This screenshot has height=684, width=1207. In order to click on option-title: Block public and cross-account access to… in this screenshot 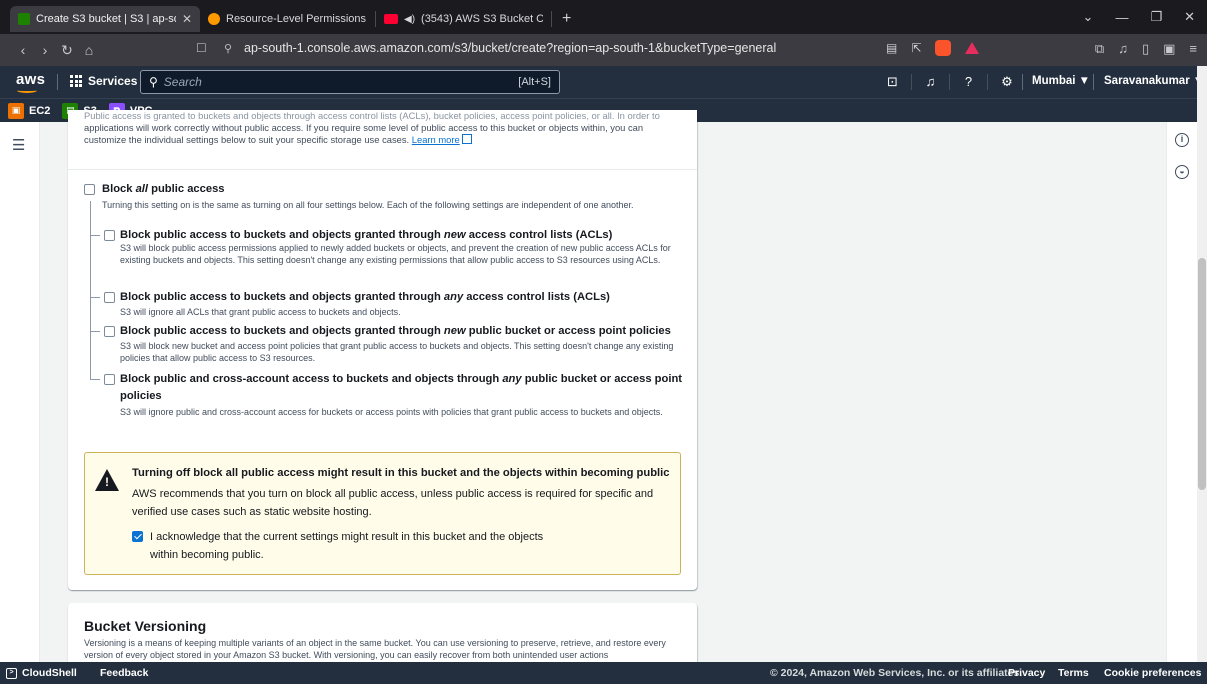, I will do `click(401, 379)`.